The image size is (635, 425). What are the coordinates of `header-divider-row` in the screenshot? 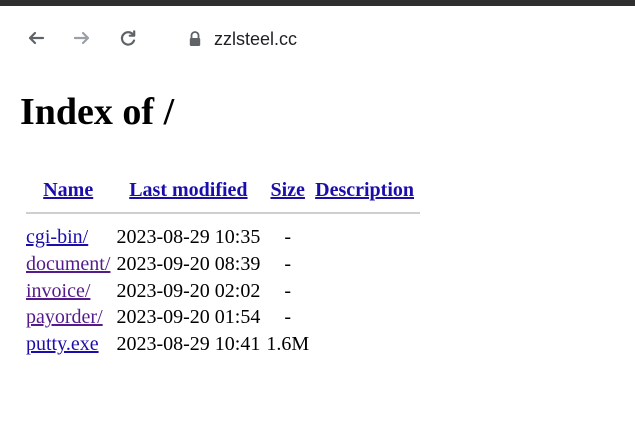 It's located at (223, 213).